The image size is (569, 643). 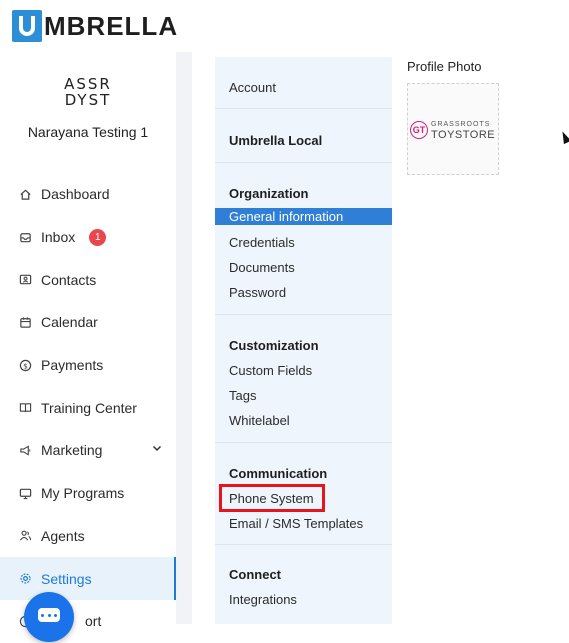 I want to click on sidebar-item-label: Training Center, so click(x=89, y=407).